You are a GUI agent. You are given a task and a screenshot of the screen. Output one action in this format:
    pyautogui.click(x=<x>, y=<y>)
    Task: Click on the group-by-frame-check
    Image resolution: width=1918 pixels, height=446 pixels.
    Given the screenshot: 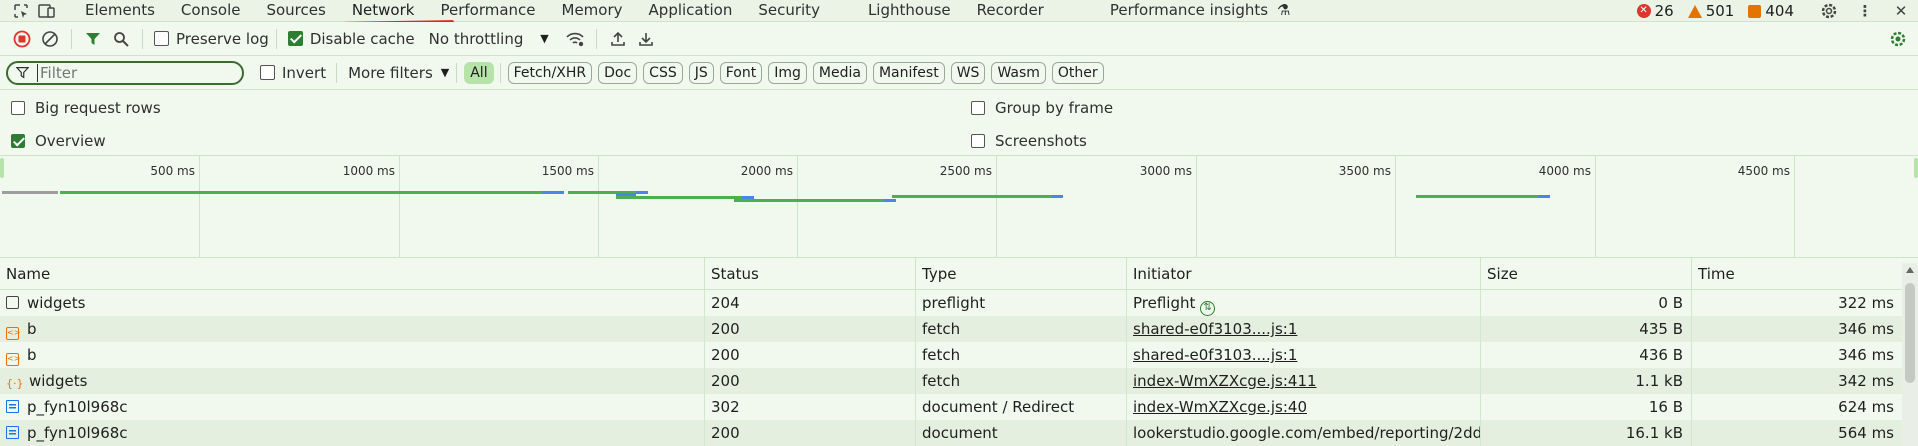 What is the action you would take?
    pyautogui.click(x=978, y=108)
    